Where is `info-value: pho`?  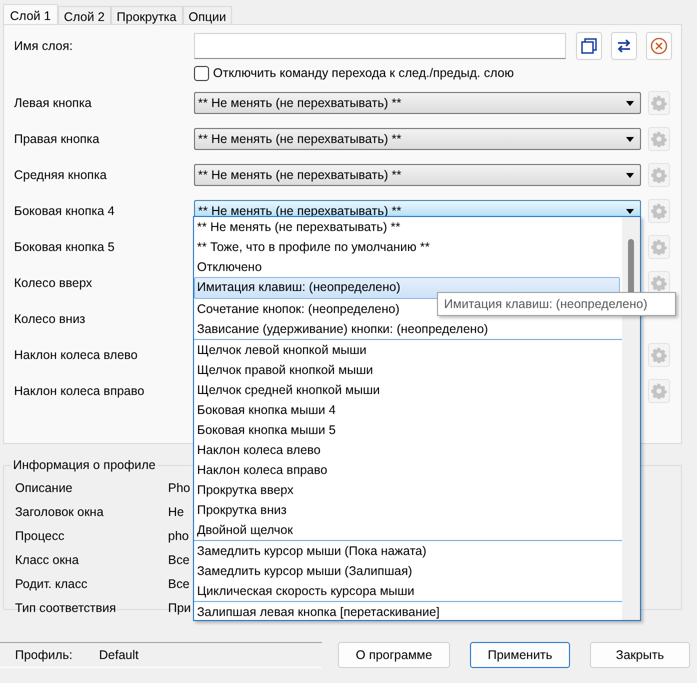 info-value: pho is located at coordinates (178, 536).